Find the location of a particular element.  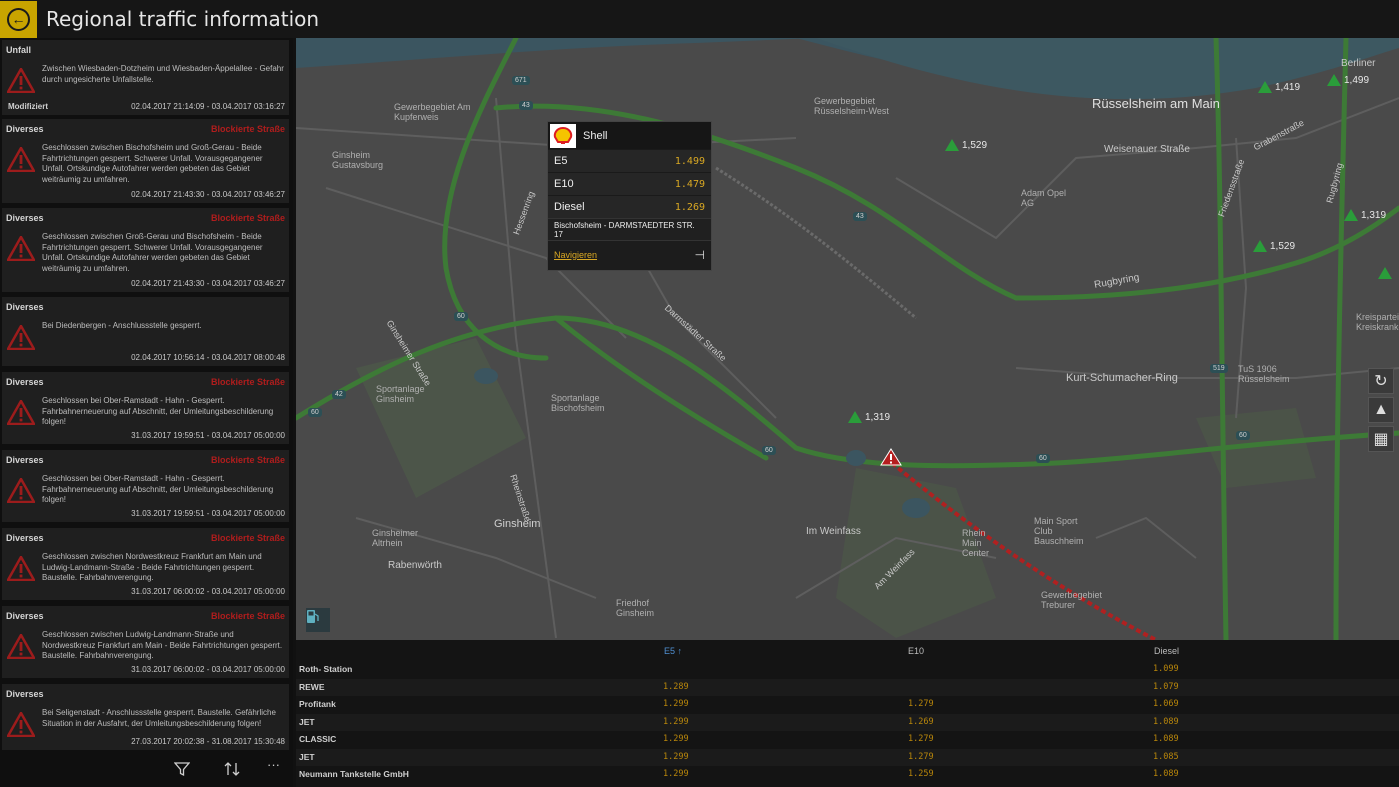

column-header-diesel: Diesel is located at coordinates (1166, 651).